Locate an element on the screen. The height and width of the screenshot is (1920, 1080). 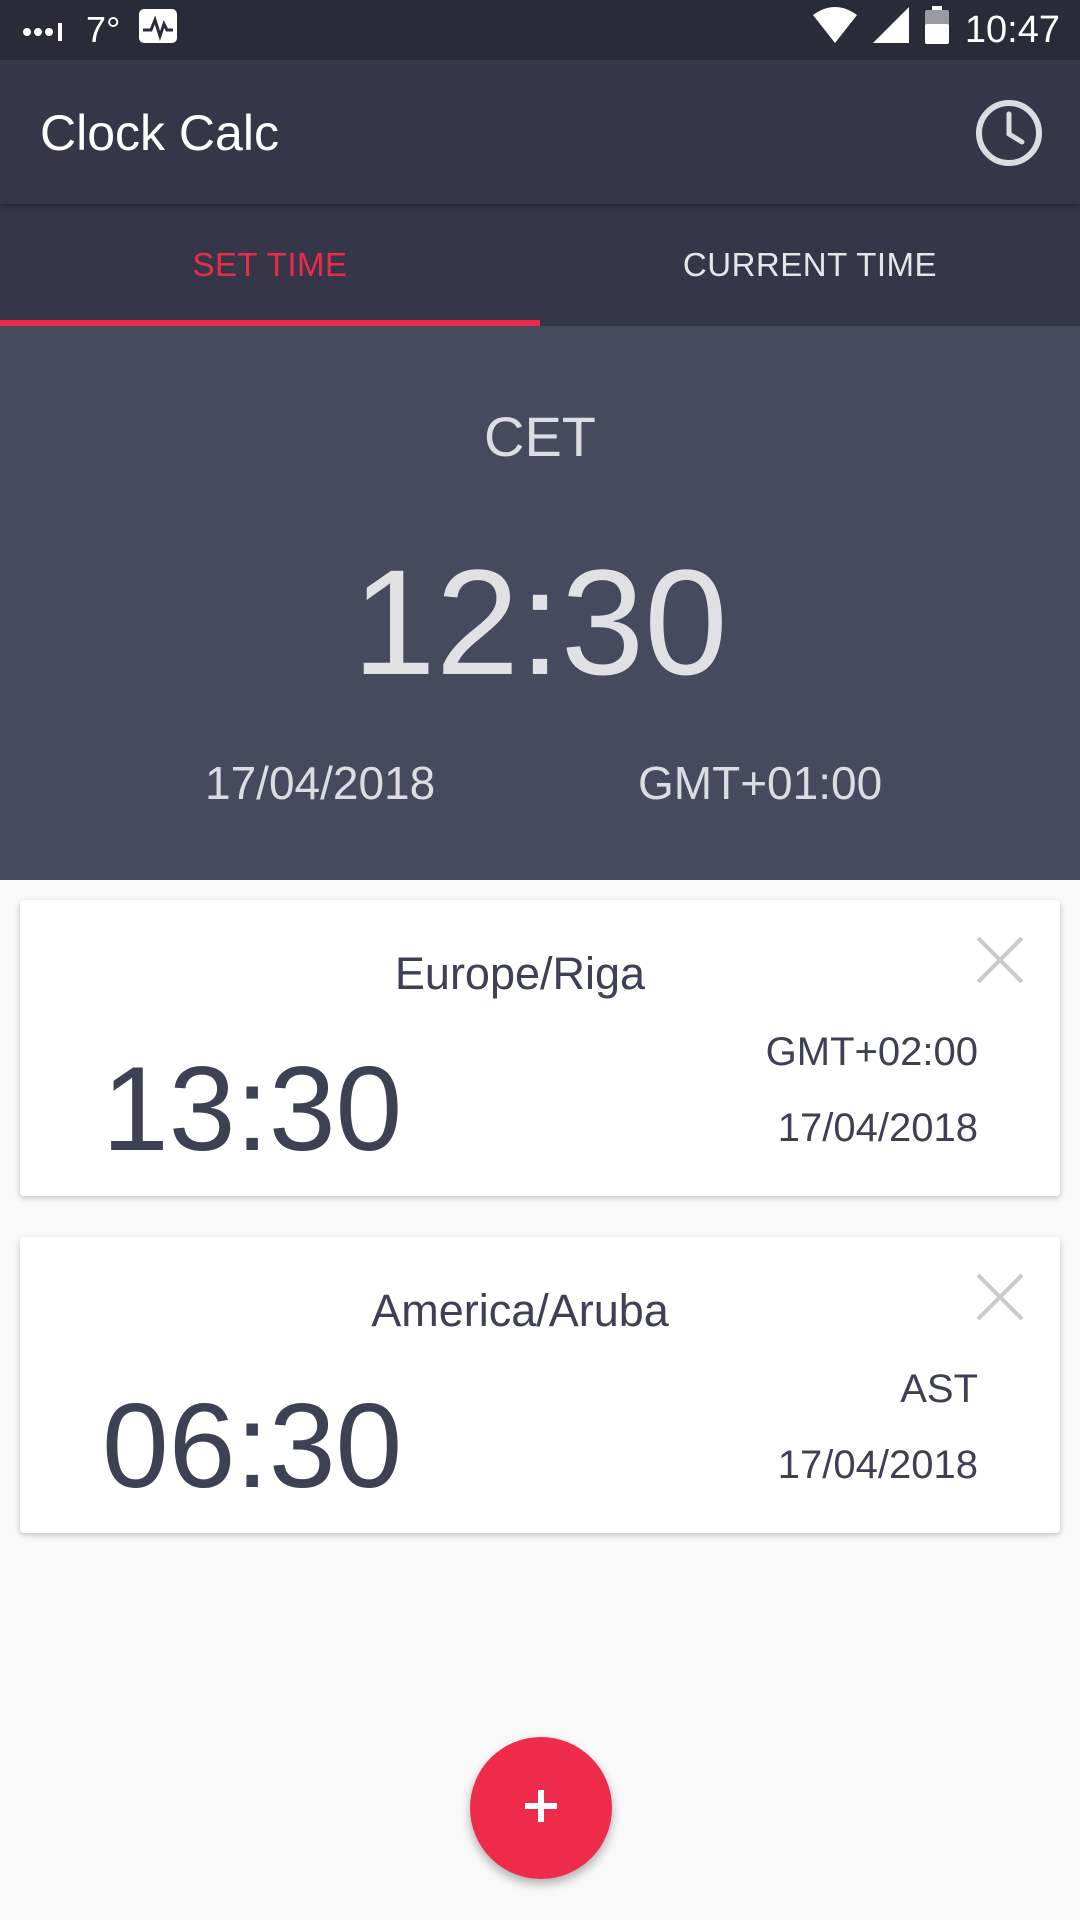
activity-icon is located at coordinates (158, 30).